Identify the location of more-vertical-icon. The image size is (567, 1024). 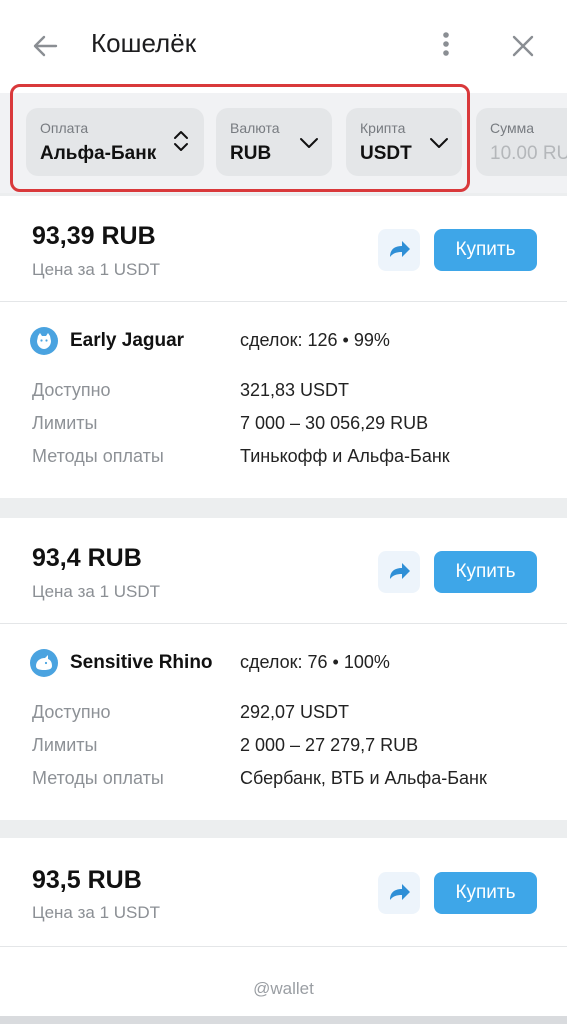
(446, 44).